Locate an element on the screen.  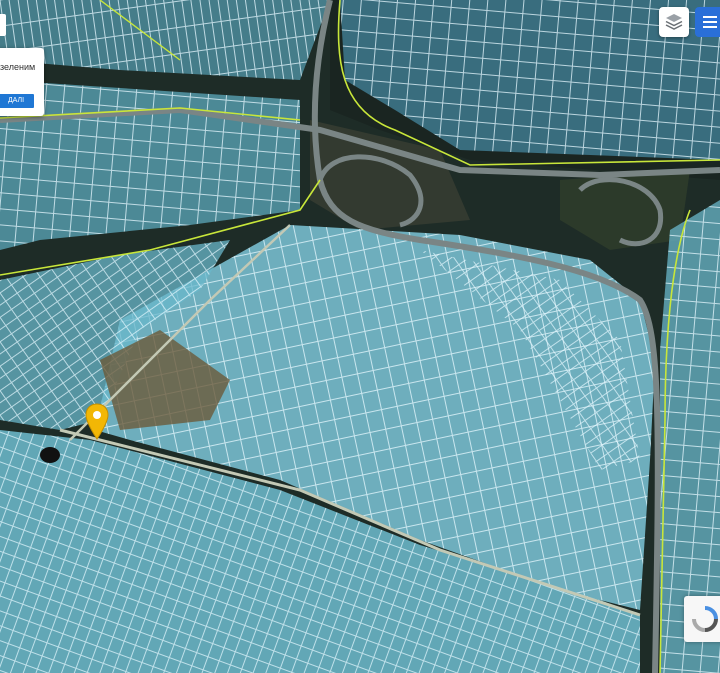
hamburger-menu-icon is located at coordinates (710, 22).